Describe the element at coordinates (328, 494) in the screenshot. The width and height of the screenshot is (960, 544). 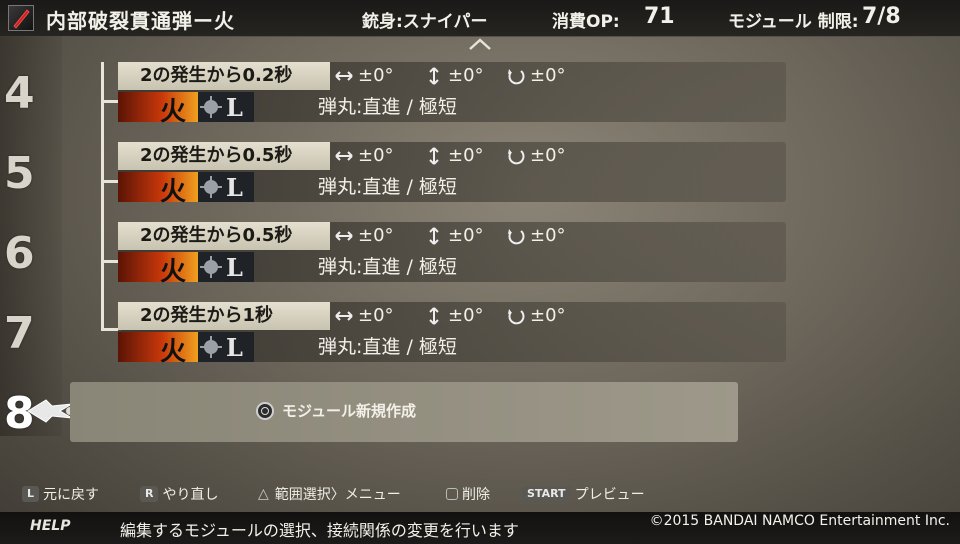
I see `range-select-menu-button: △ 範囲選択〉メニュー` at that location.